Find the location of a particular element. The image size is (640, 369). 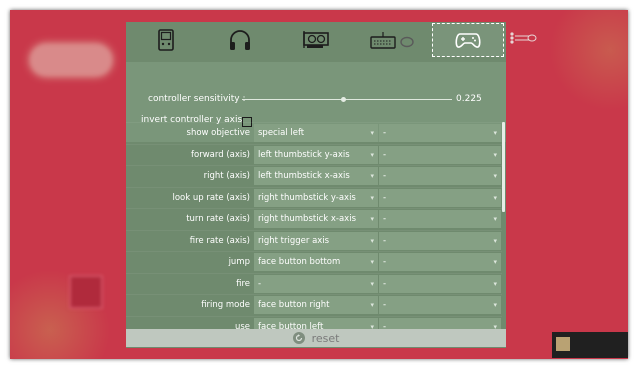

primary-binding-dropdown: right thumbstick x-axis ▾ is located at coordinates (316, 219).